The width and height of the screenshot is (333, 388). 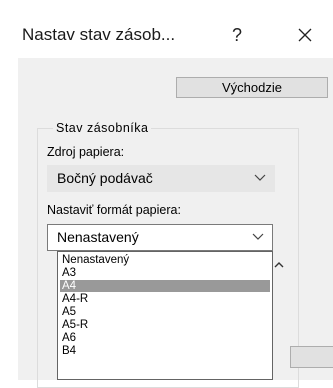 I want to click on ok-button, so click(x=311, y=357).